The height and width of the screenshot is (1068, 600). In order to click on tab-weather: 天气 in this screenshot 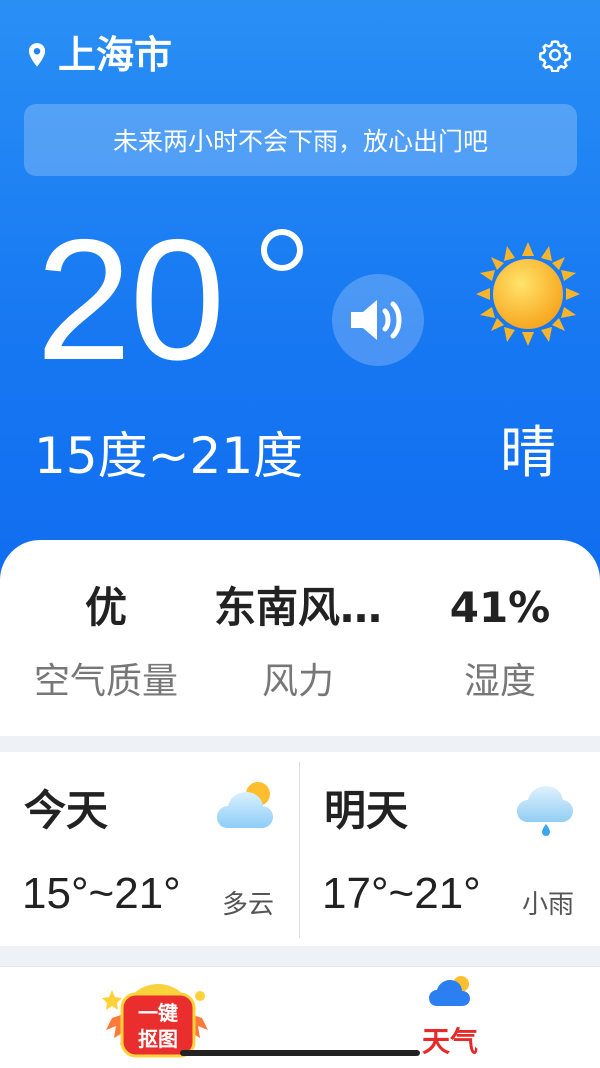, I will do `click(450, 1016)`.